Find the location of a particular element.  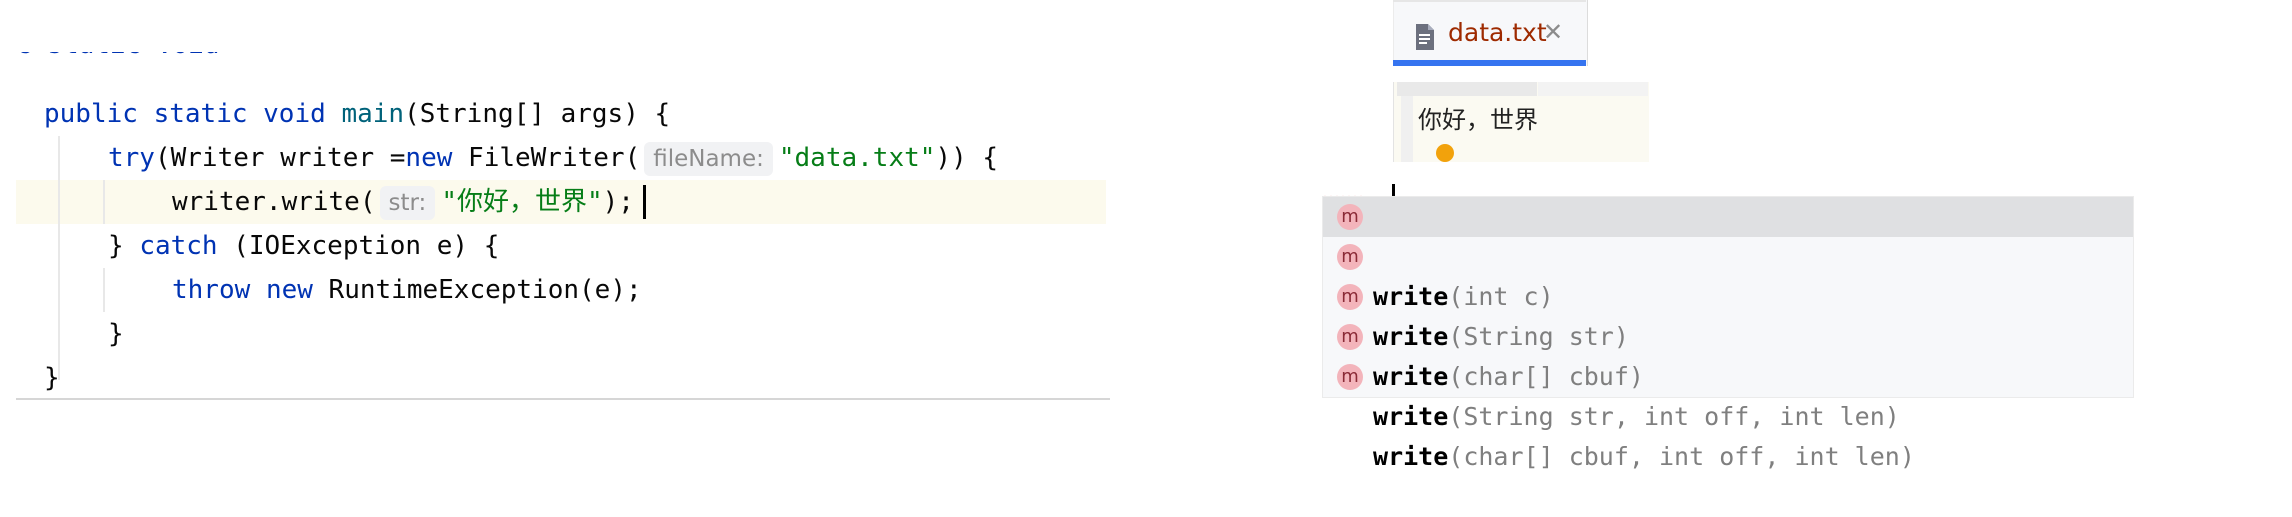

code-text: (IOException e) { is located at coordinates (358, 246).